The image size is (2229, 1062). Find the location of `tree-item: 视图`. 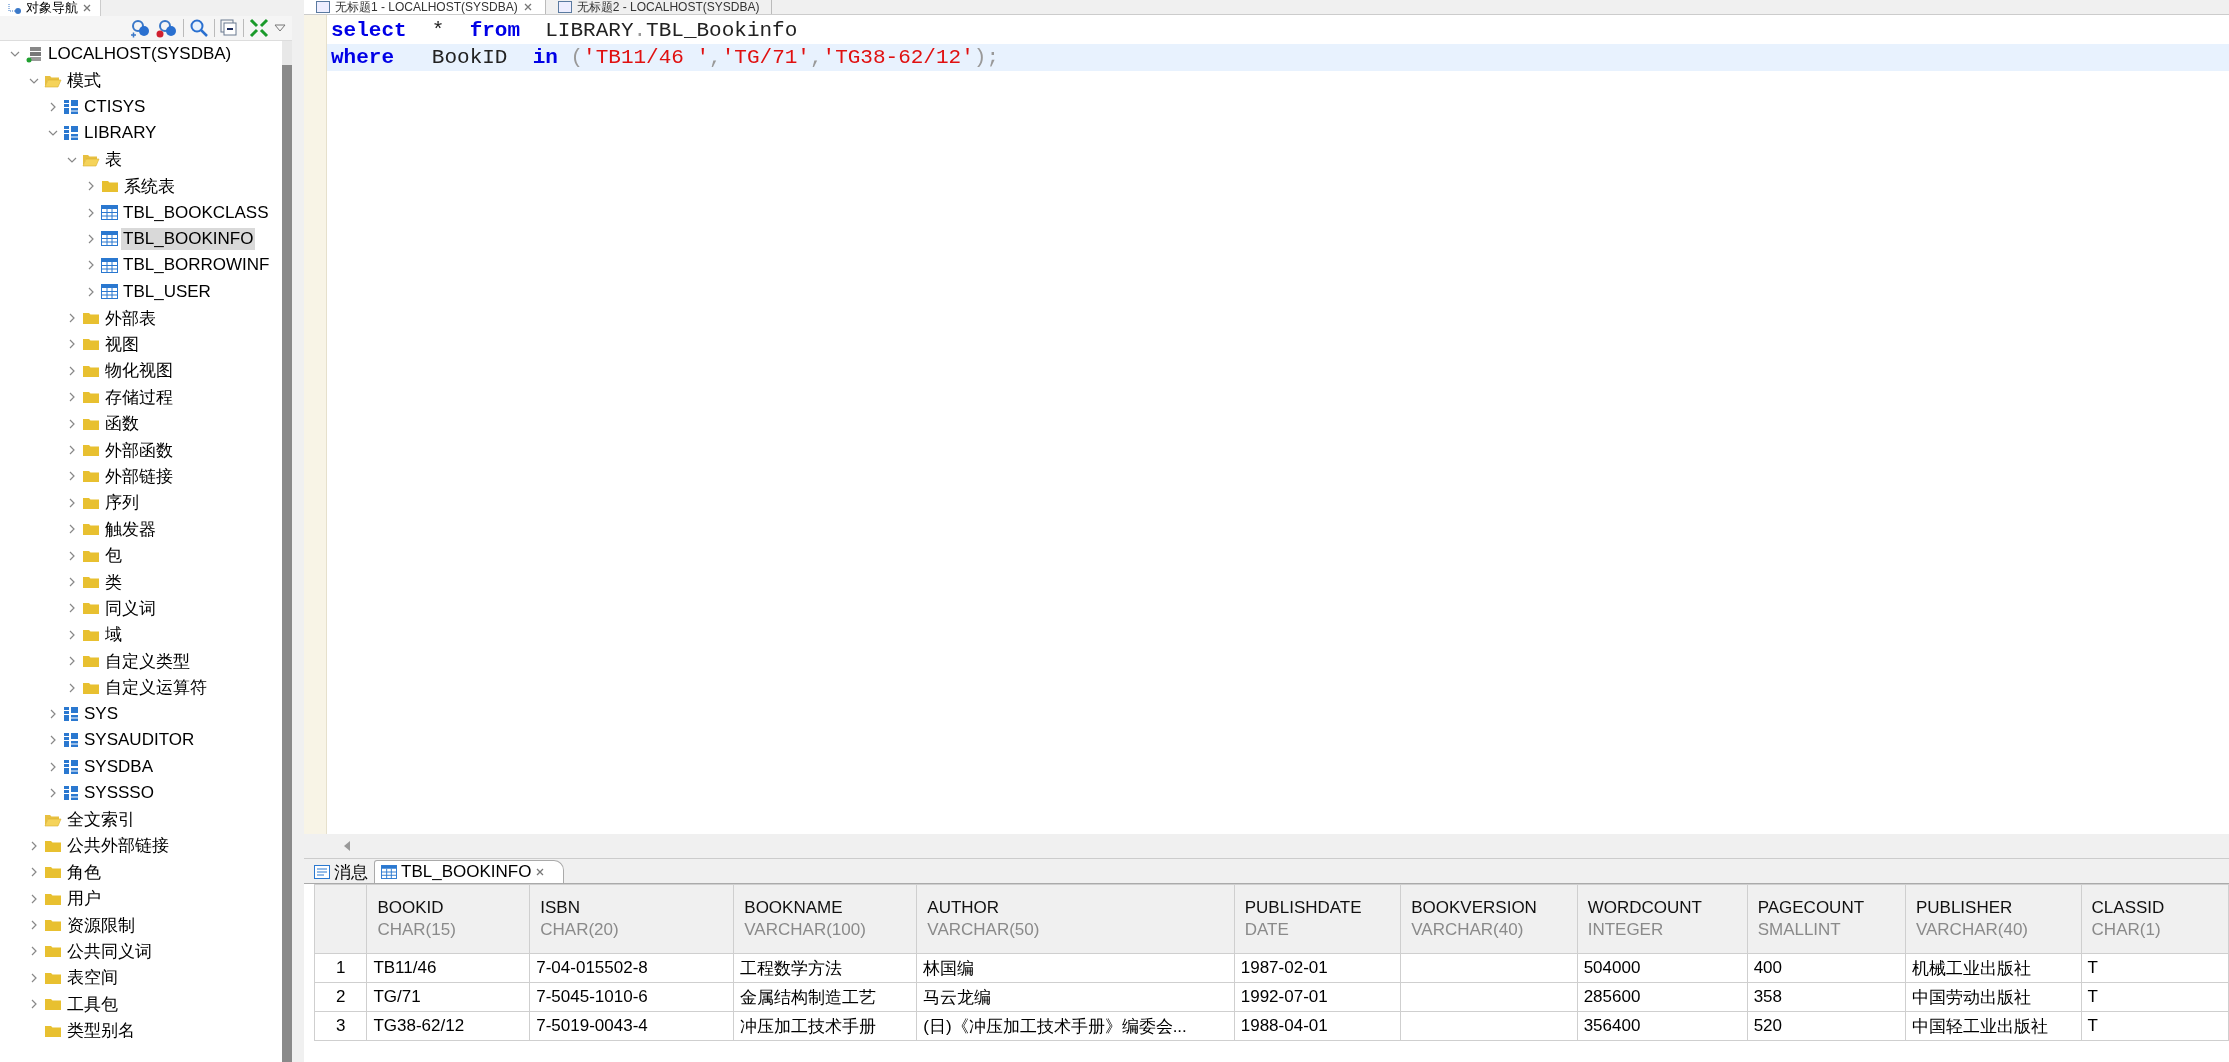

tree-item: 视图 is located at coordinates (122, 344).